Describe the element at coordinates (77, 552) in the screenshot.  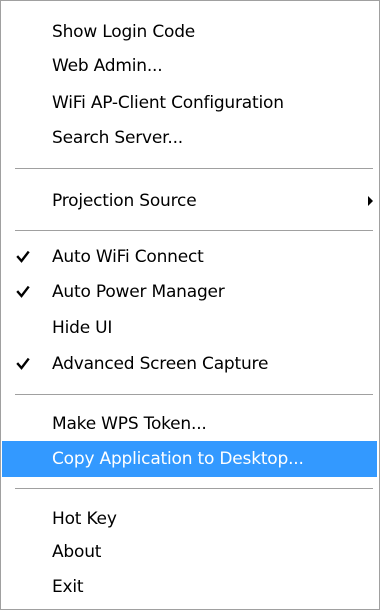
I see `menu-item-label: About` at that location.